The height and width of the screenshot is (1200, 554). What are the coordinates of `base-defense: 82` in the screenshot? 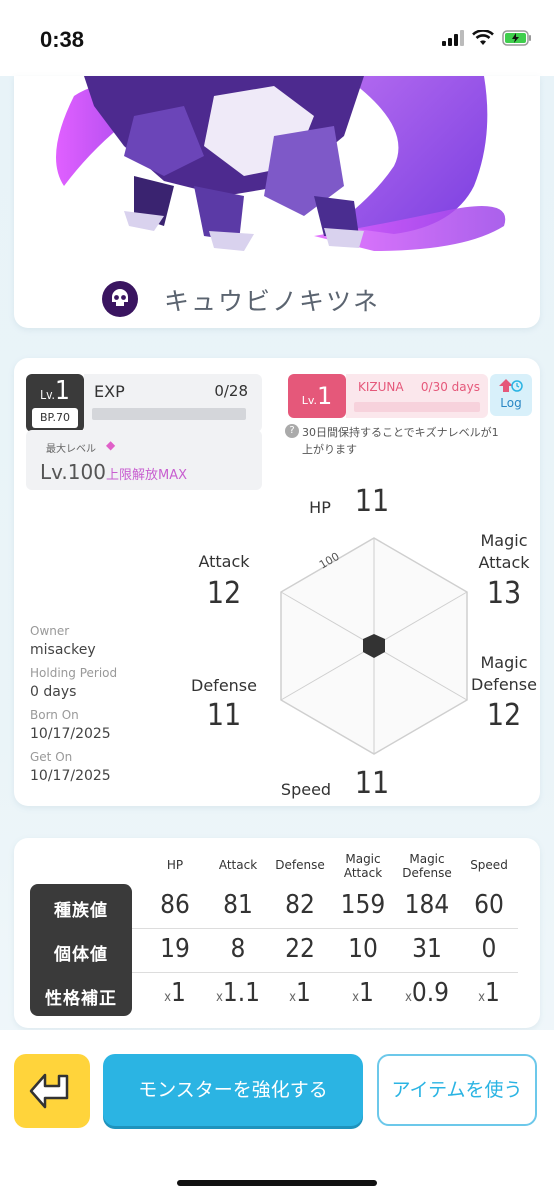 It's located at (300, 905).